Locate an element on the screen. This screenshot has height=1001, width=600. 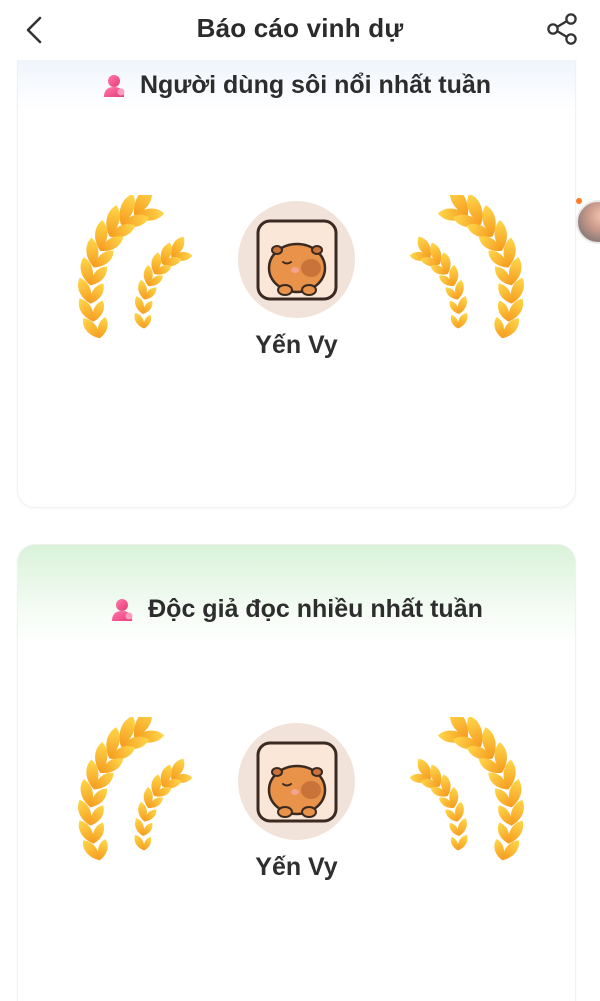
card-header: Người dùng sôi nổi nhất tuần is located at coordinates (296, 85).